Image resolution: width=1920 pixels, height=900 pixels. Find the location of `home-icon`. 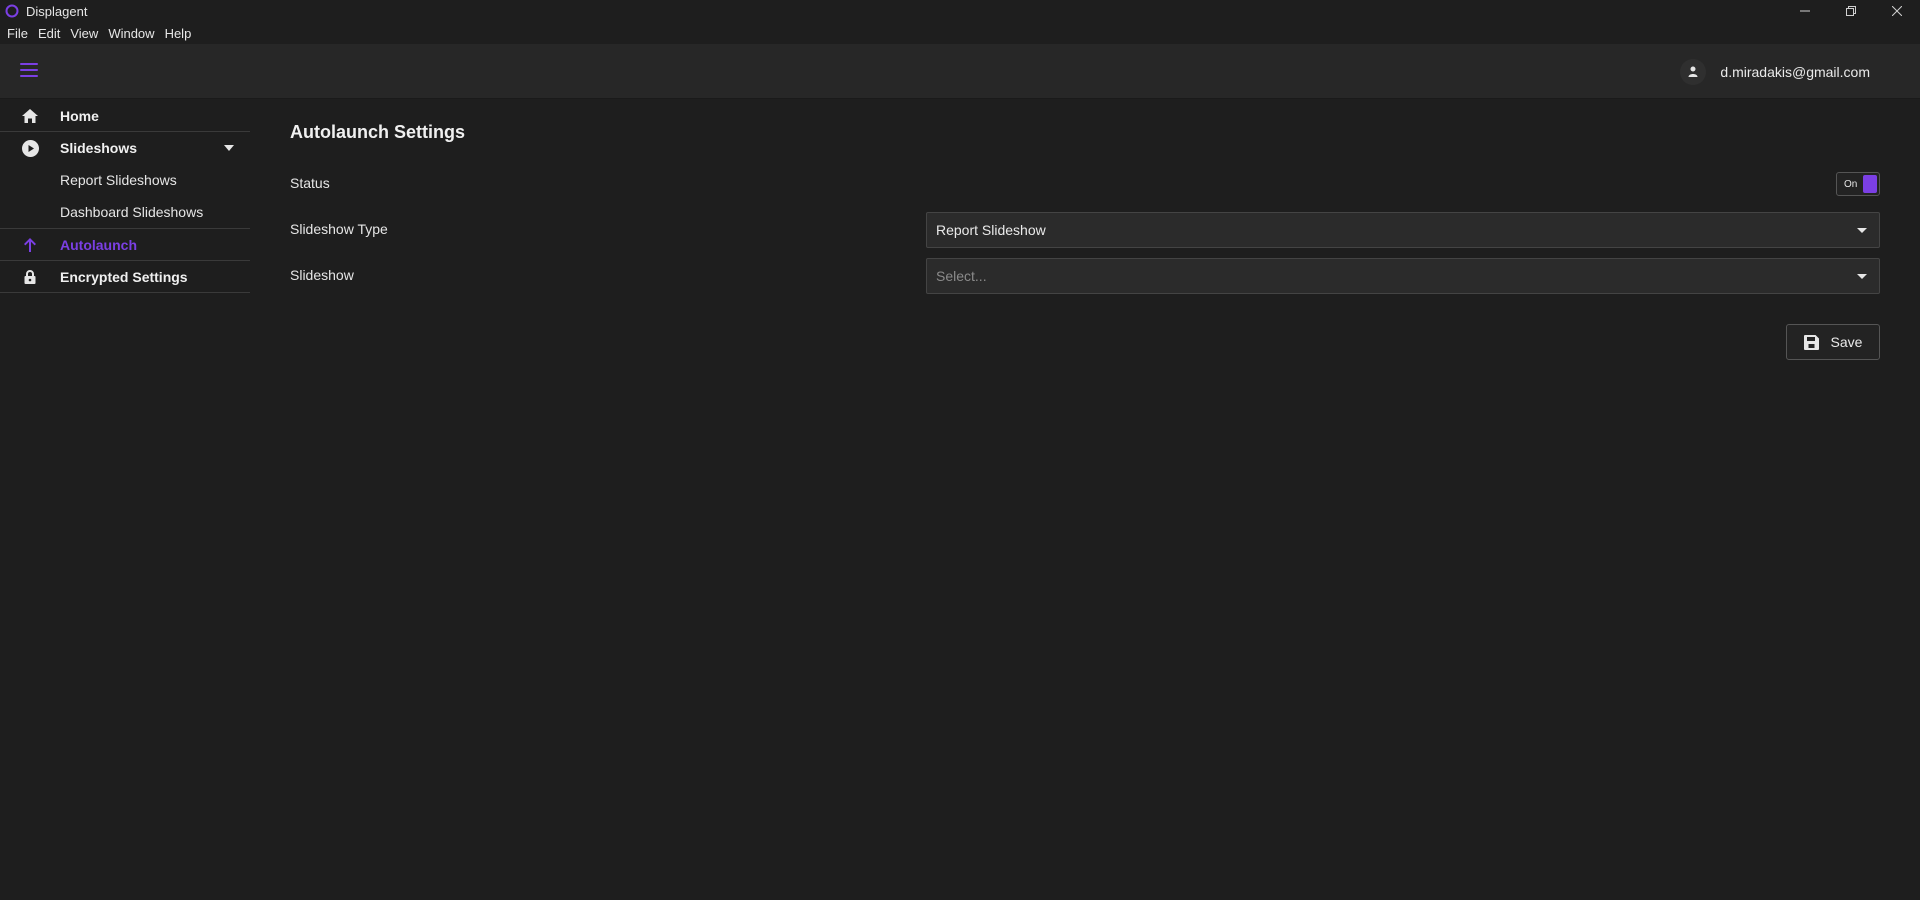

home-icon is located at coordinates (30, 115).